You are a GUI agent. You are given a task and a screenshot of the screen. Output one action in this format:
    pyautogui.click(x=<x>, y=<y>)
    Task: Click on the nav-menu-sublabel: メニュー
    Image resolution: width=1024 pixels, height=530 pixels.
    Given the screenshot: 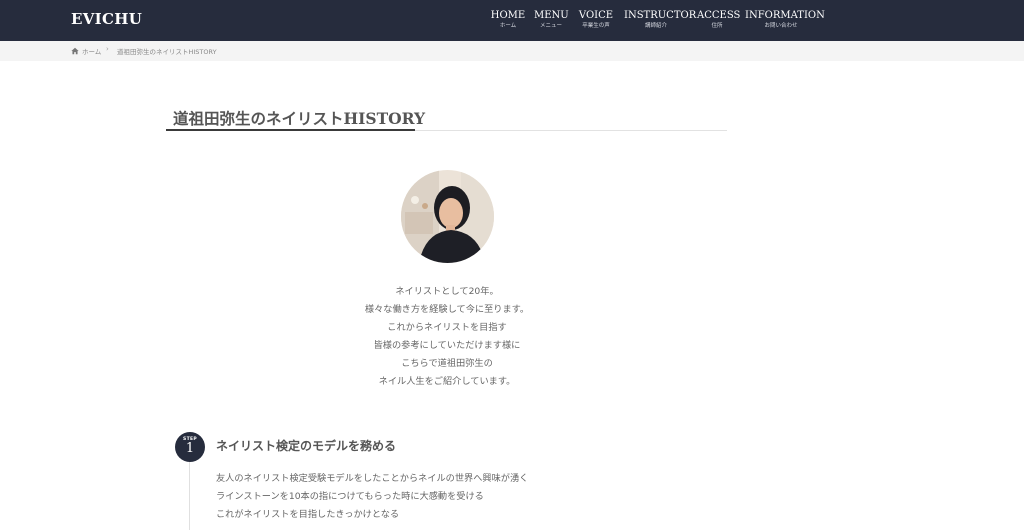 What is the action you would take?
    pyautogui.click(x=550, y=26)
    